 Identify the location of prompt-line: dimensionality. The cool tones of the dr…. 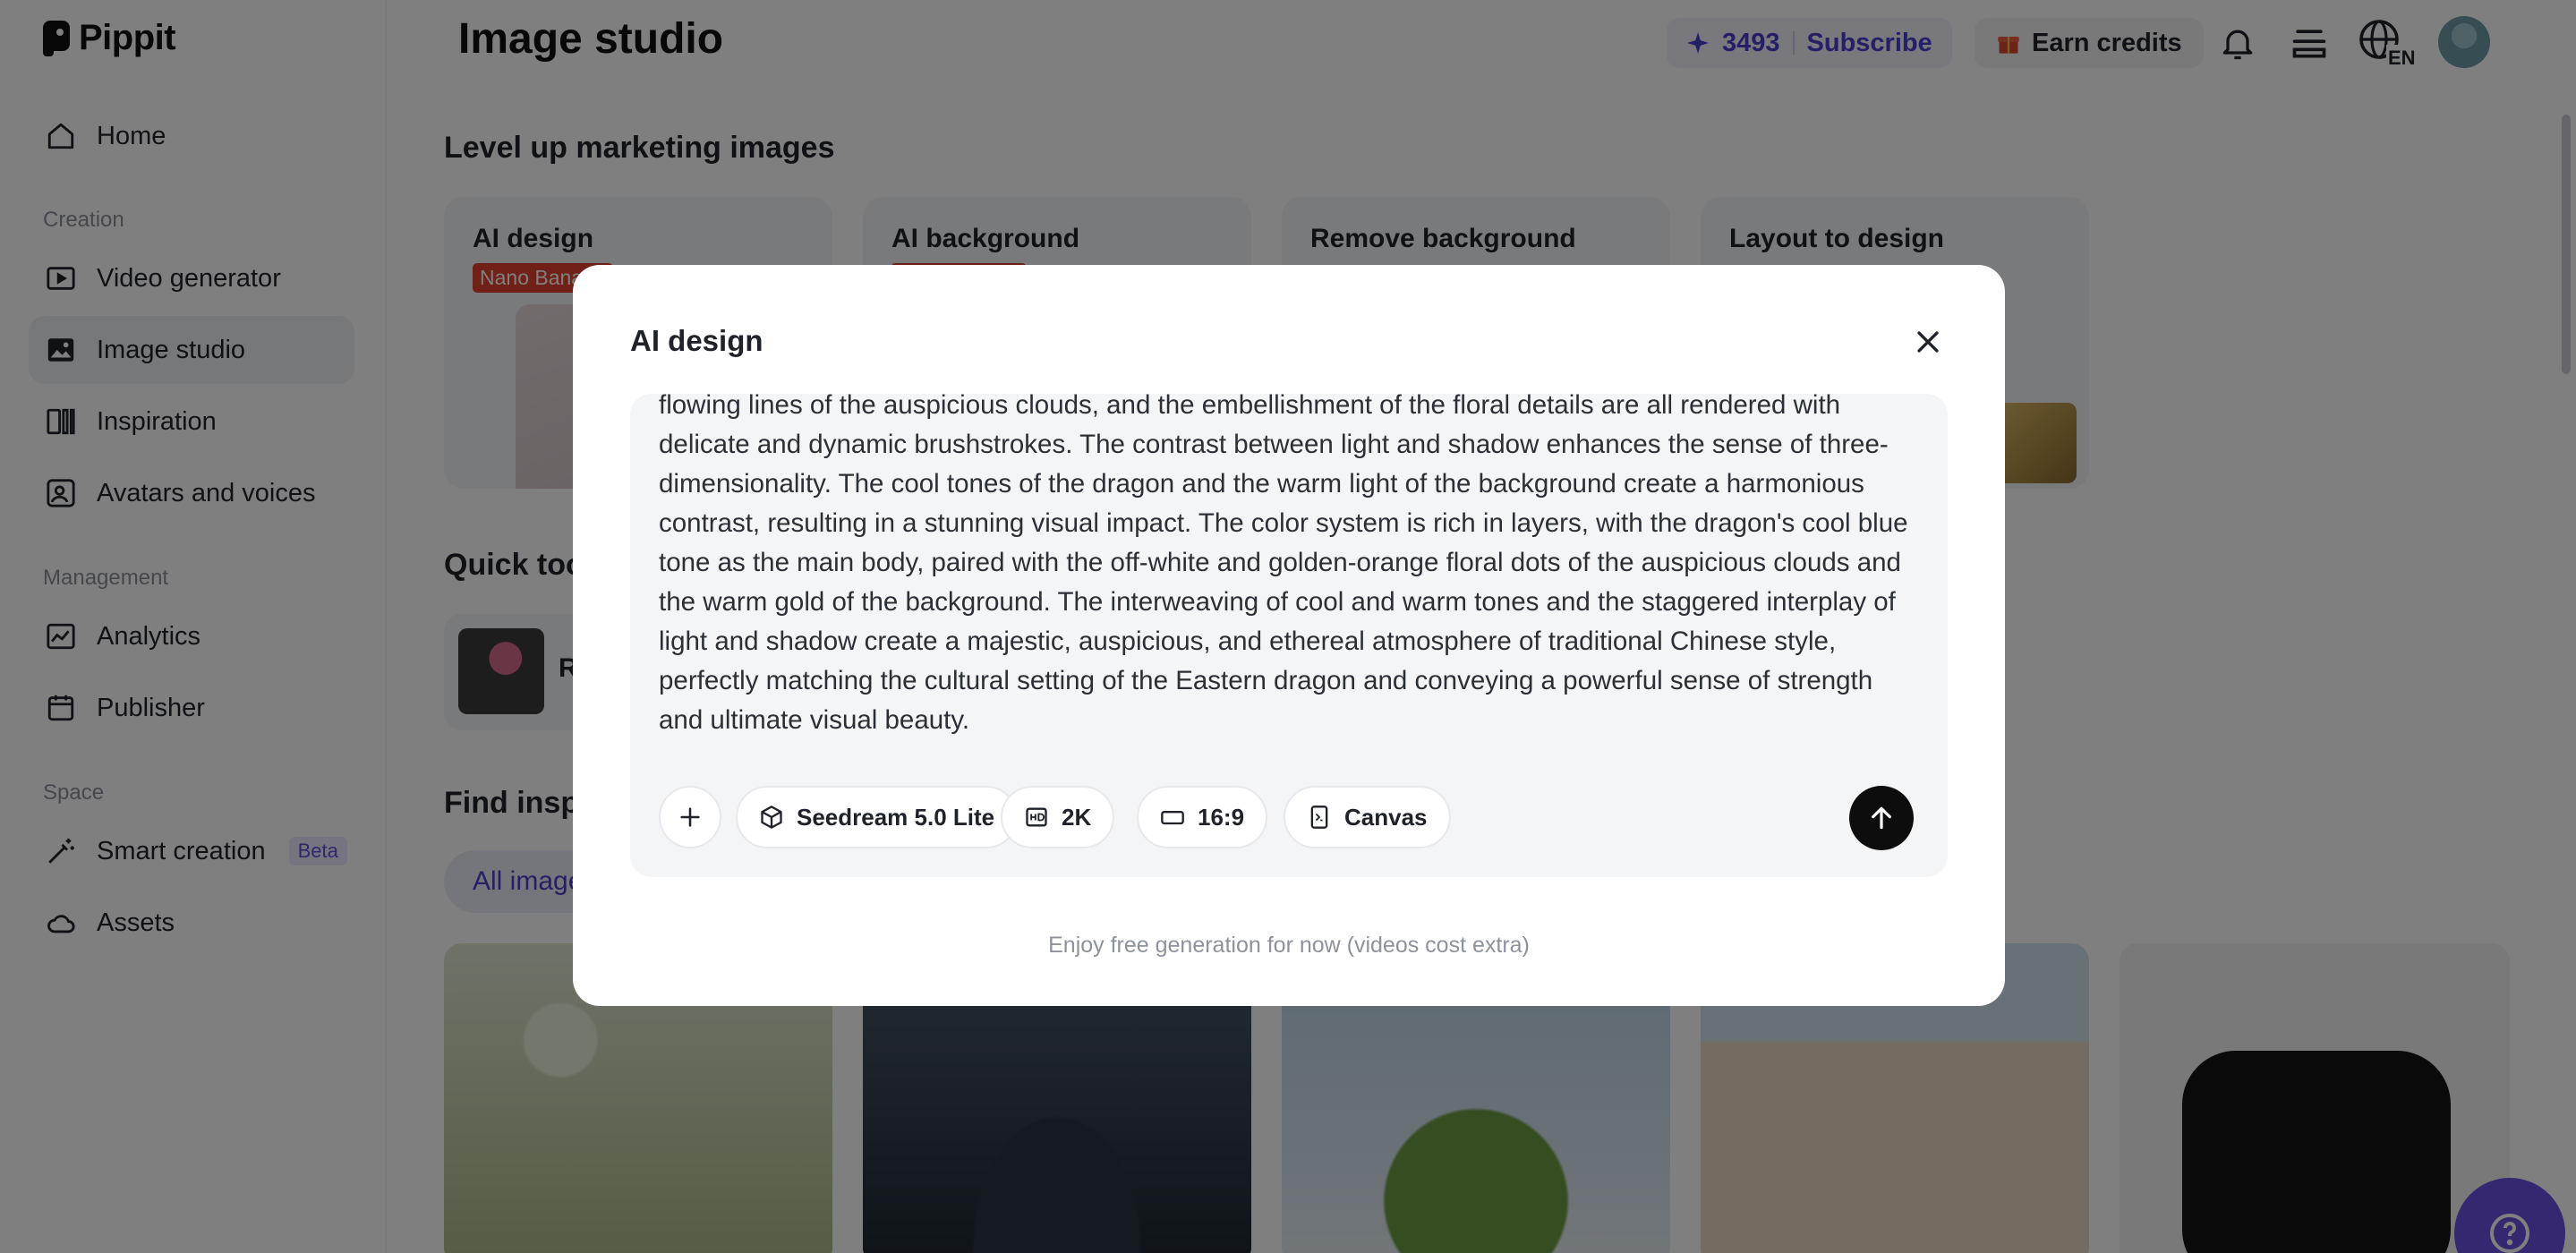
(1261, 484).